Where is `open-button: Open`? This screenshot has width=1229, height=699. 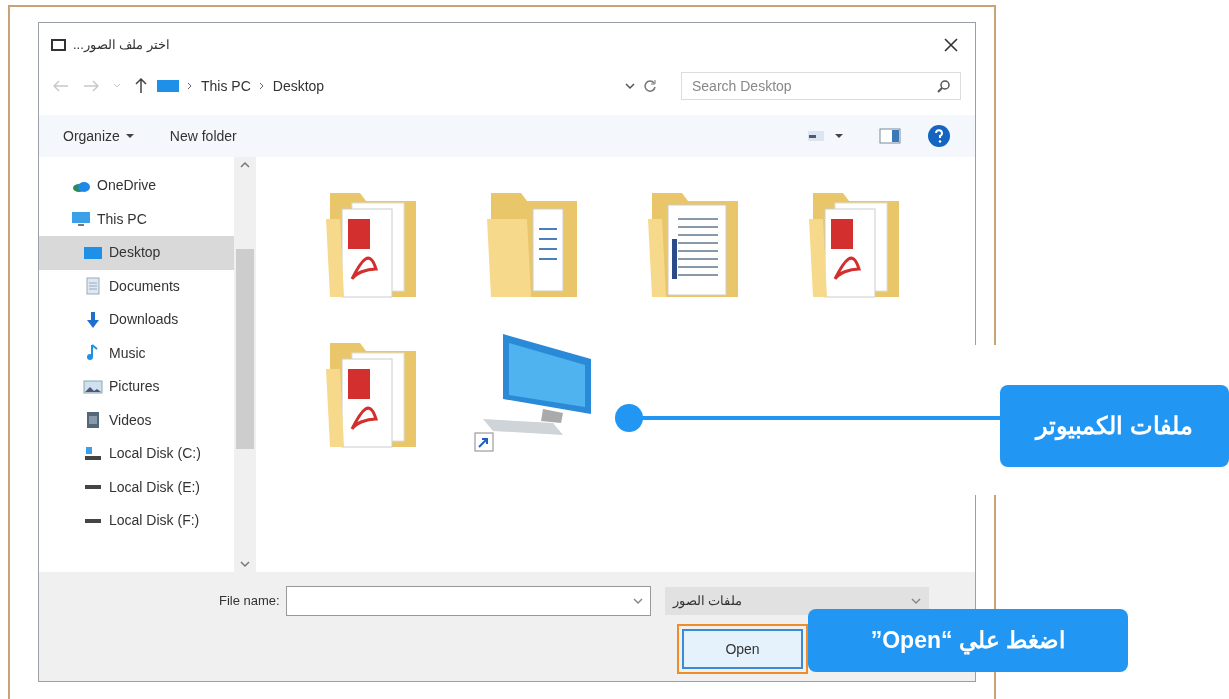 open-button: Open is located at coordinates (742, 649).